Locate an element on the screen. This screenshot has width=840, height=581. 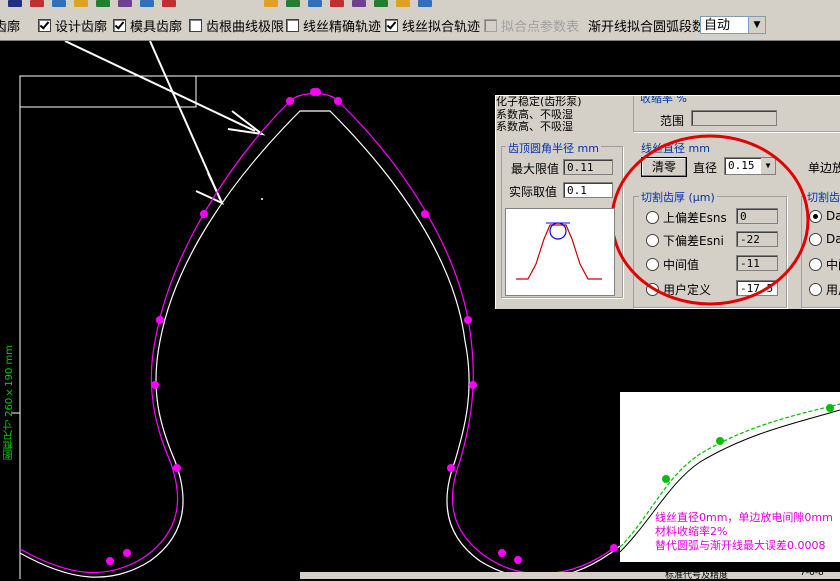
checkbox-wire-exact-path: 线丝精确轨迹 is located at coordinates (333, 25).